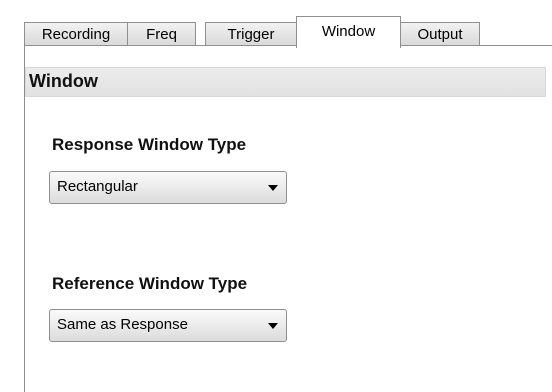  Describe the element at coordinates (168, 187) in the screenshot. I see `response-window-type-dropdown: Rectangular` at that location.